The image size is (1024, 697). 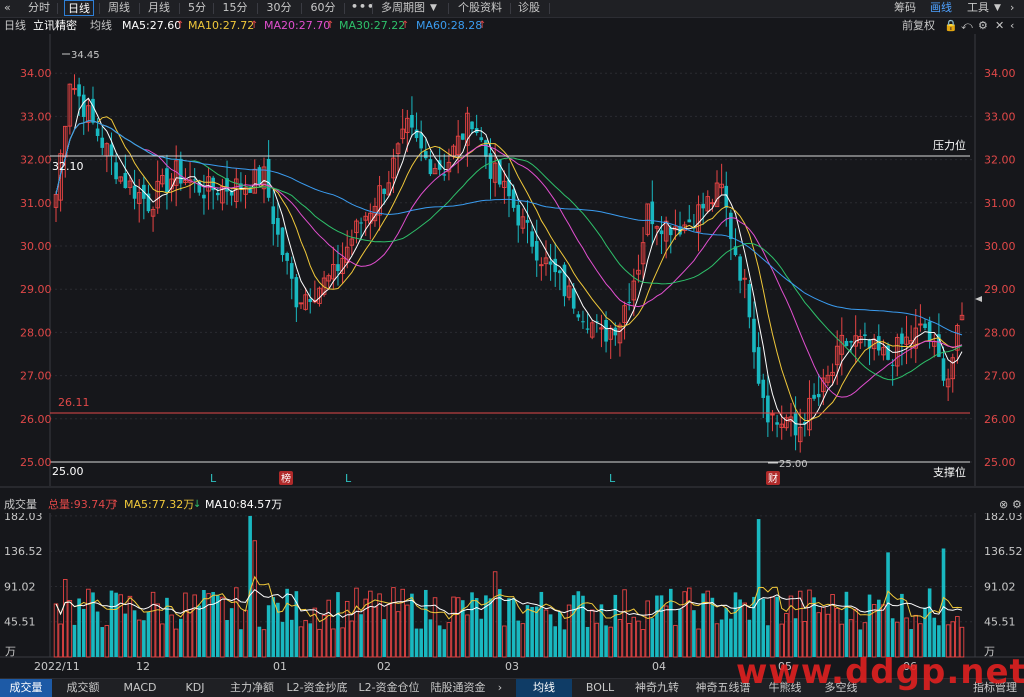 What do you see at coordinates (1003, 518) in the screenshot?
I see `volume-tick: 182.03` at bounding box center [1003, 518].